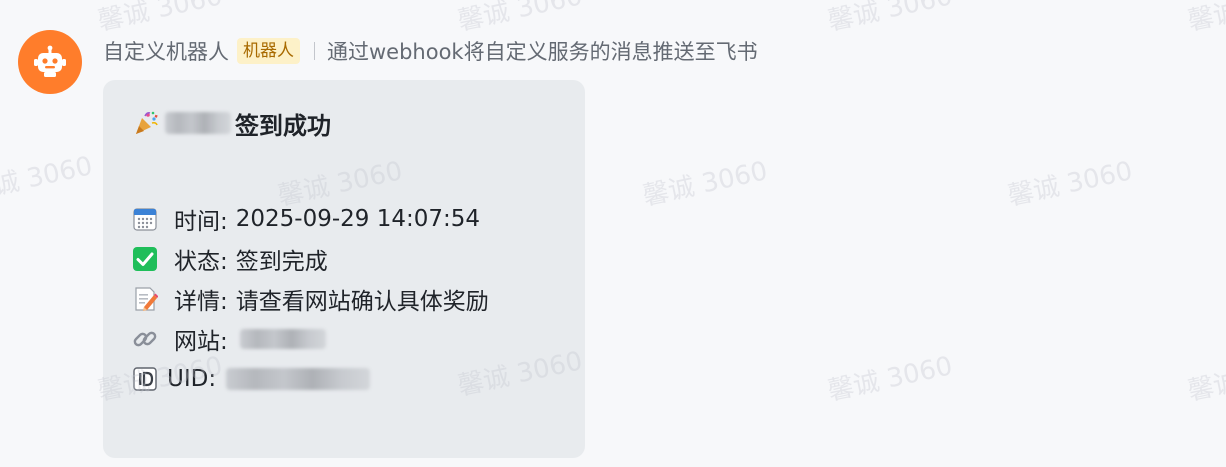  I want to click on message-header: 自定义机器人 机器人 通过webhook将自定义服务的消息推送至飞书, so click(430, 51).